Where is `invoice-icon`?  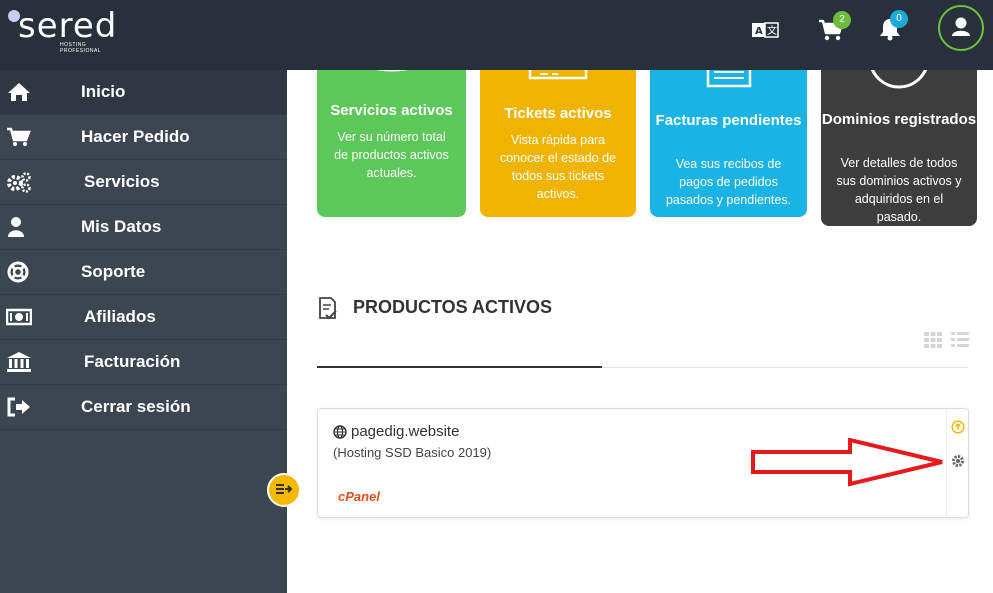
invoice-icon is located at coordinates (729, 79).